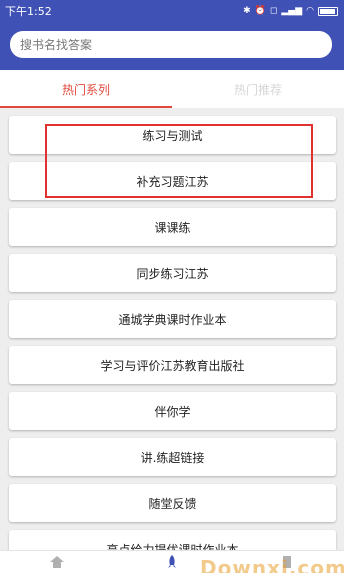 This screenshot has height=573, width=344. What do you see at coordinates (273, 10) in the screenshot?
I see `mute-icon: ◻` at bounding box center [273, 10].